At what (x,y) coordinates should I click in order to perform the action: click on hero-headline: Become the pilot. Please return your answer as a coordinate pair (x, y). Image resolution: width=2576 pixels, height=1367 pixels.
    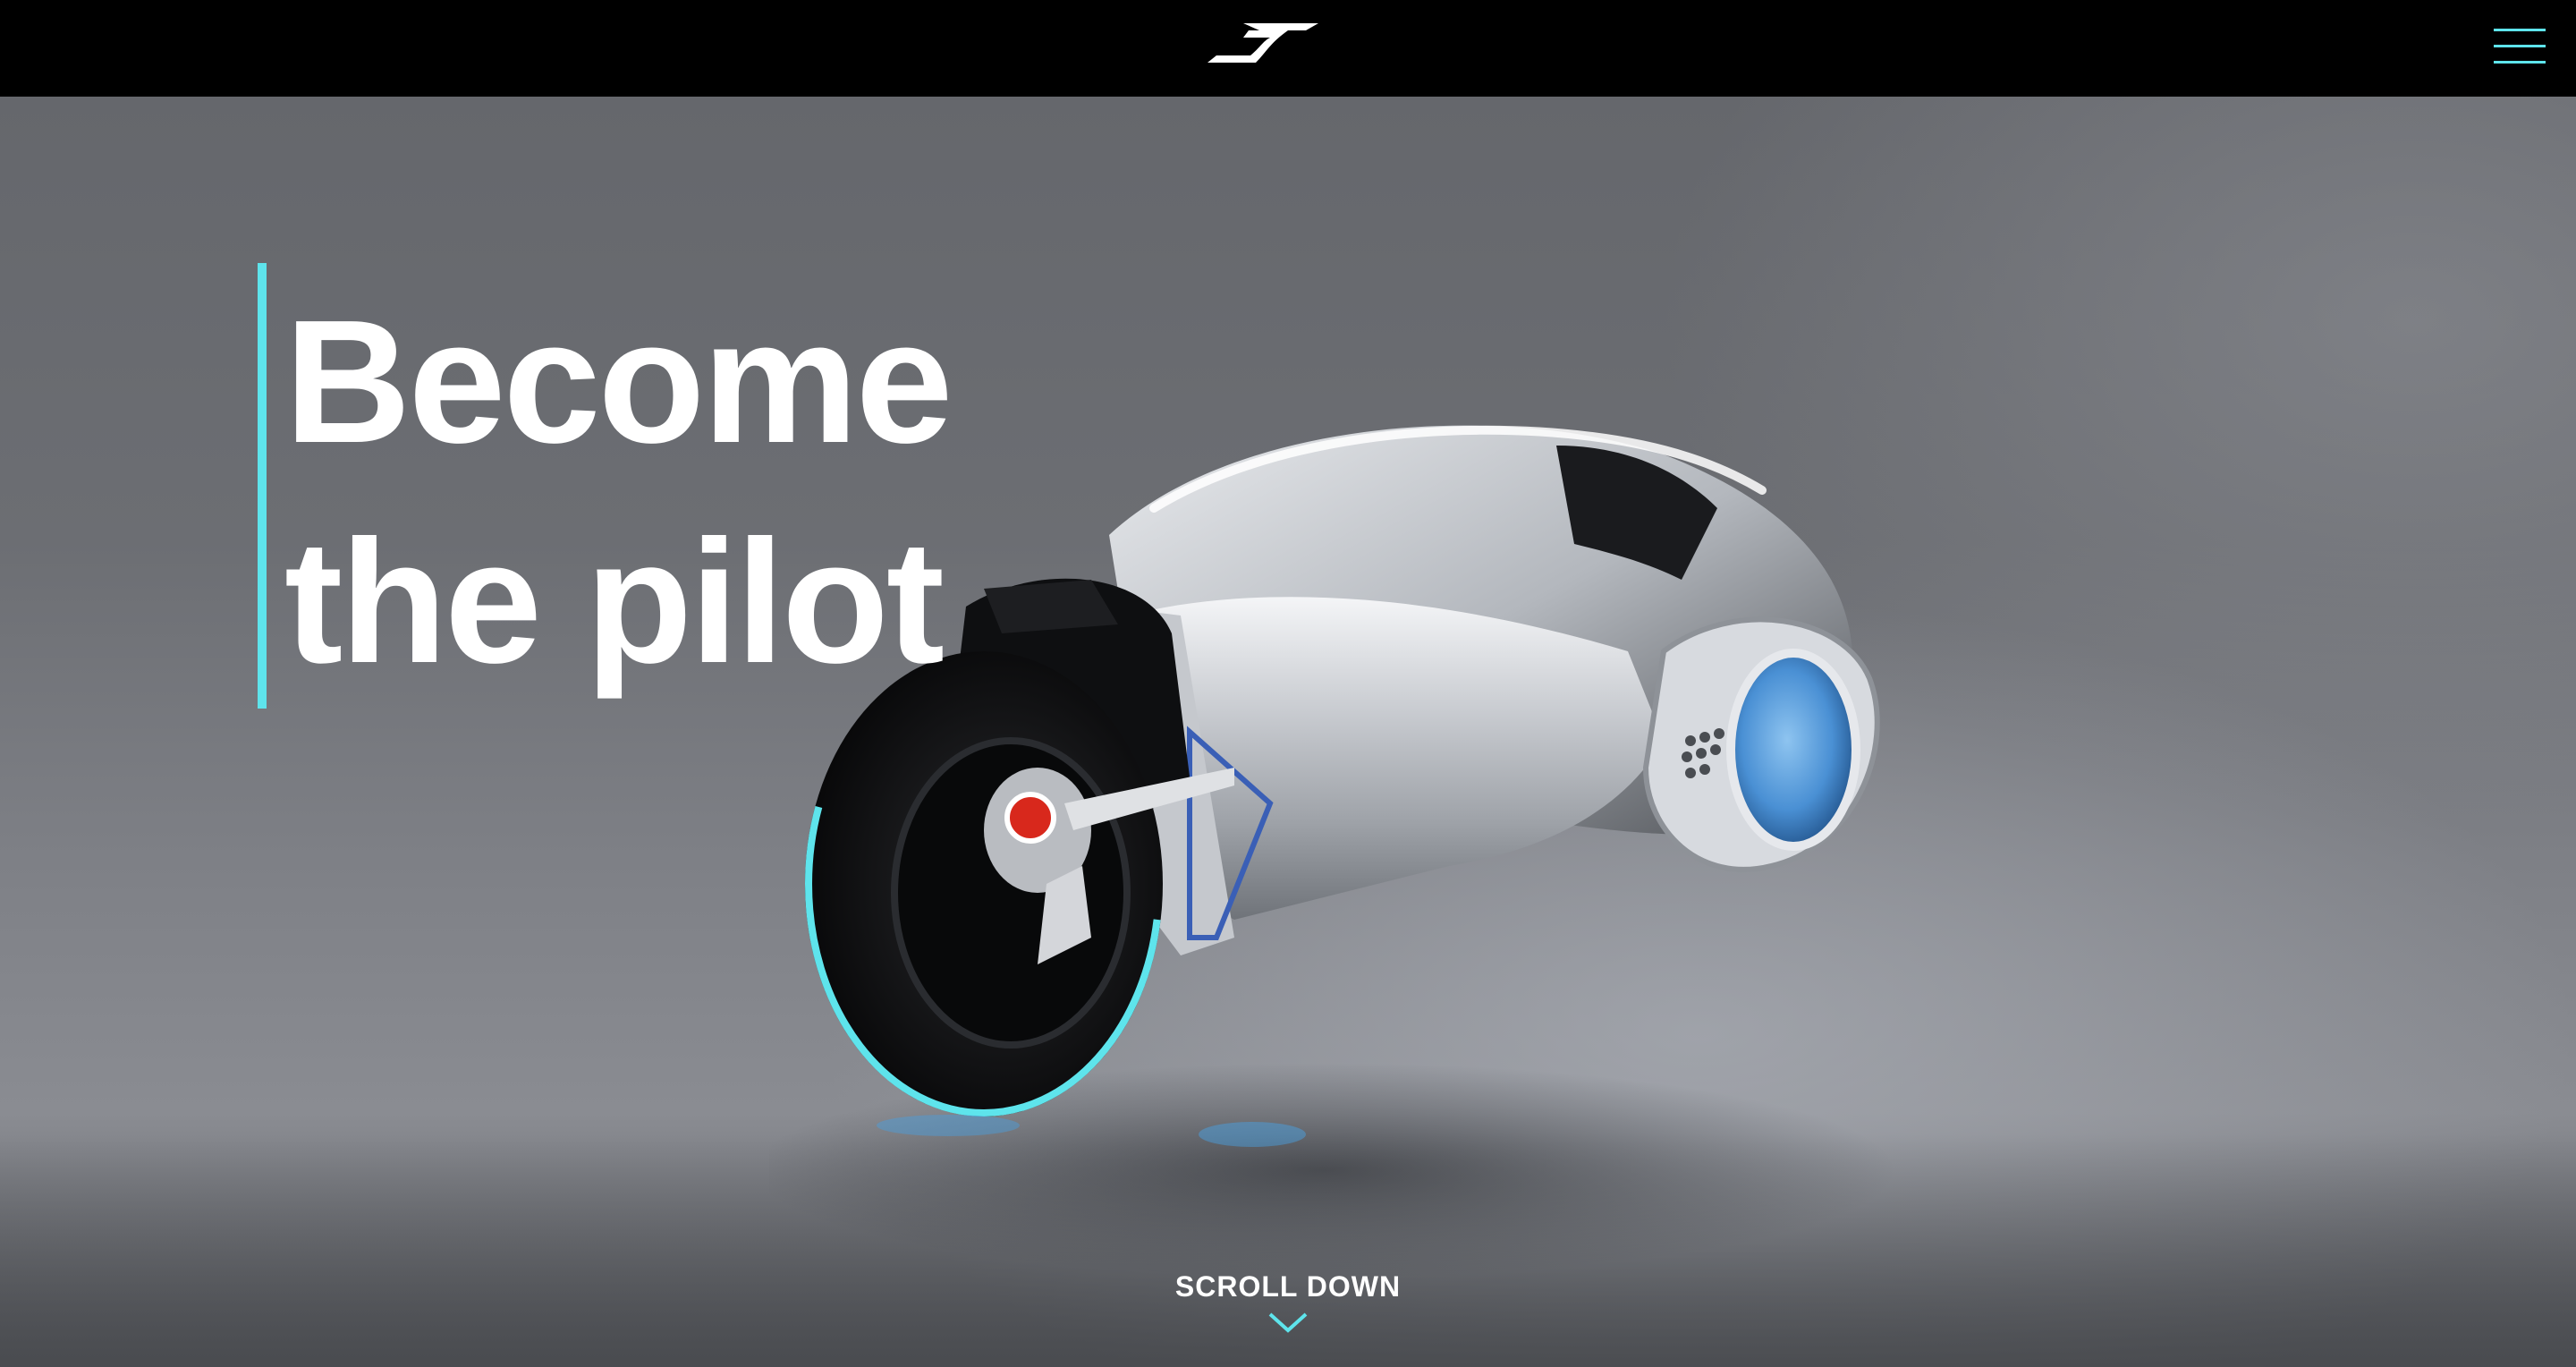
    Looking at the image, I should click on (618, 492).